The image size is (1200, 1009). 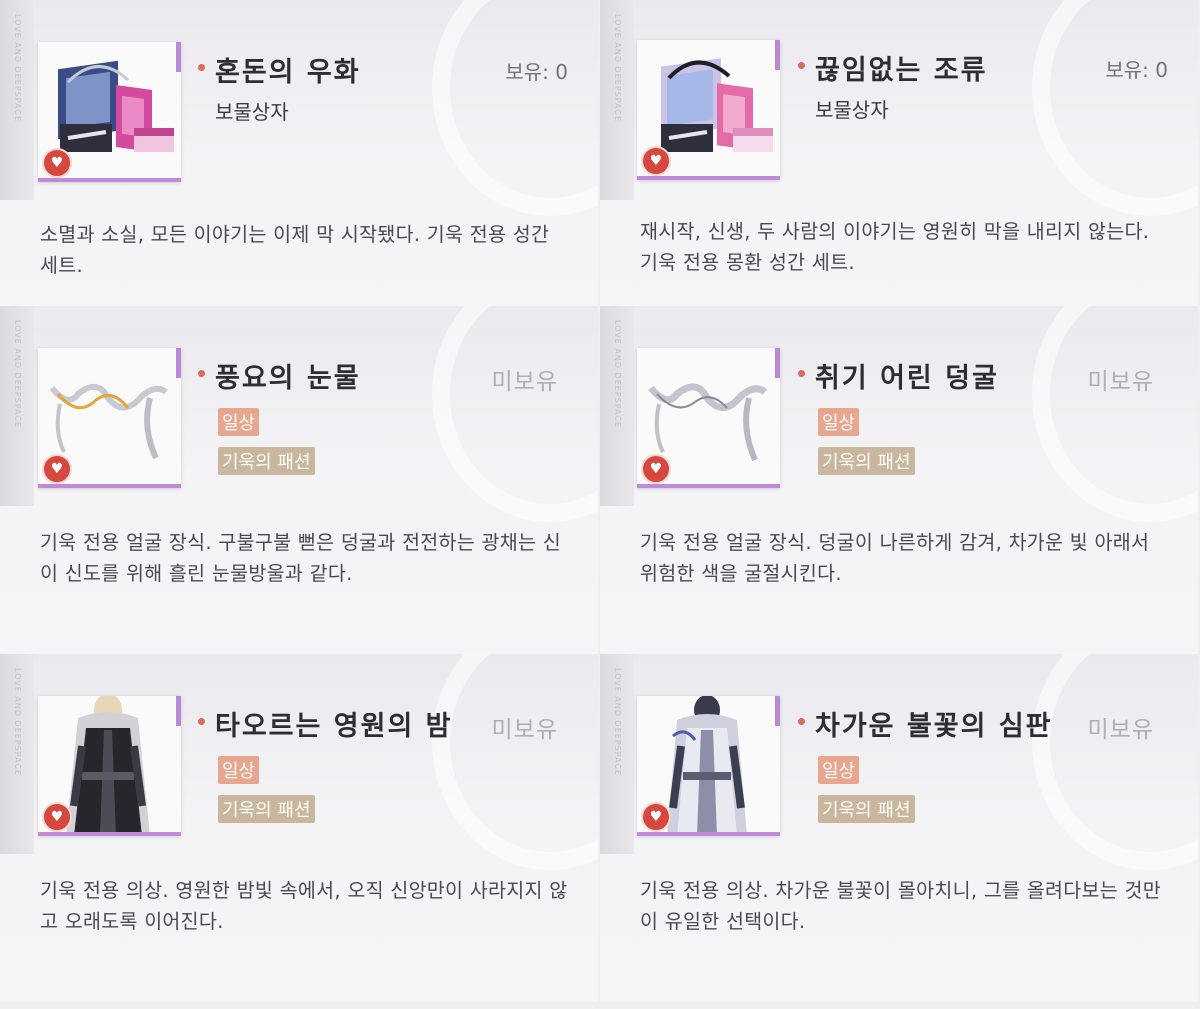 I want to click on item-name: 타오르는 영원의 밤, so click(x=334, y=726).